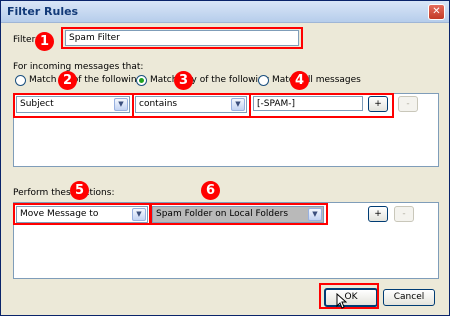 The height and width of the screenshot is (316, 450). What do you see at coordinates (79, 190) in the screenshot?
I see `annotation-badge-5: 5` at bounding box center [79, 190].